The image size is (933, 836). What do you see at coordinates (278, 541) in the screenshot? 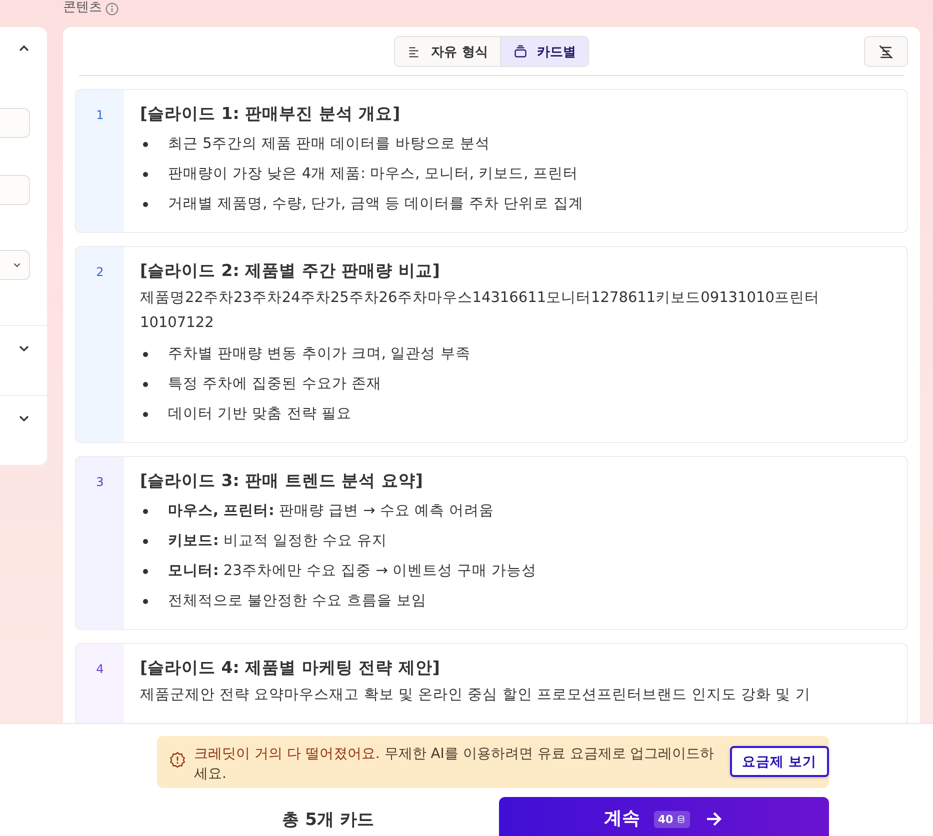
I see `bullet-text: 키보드: 비교적 일정한 수요 유지` at bounding box center [278, 541].